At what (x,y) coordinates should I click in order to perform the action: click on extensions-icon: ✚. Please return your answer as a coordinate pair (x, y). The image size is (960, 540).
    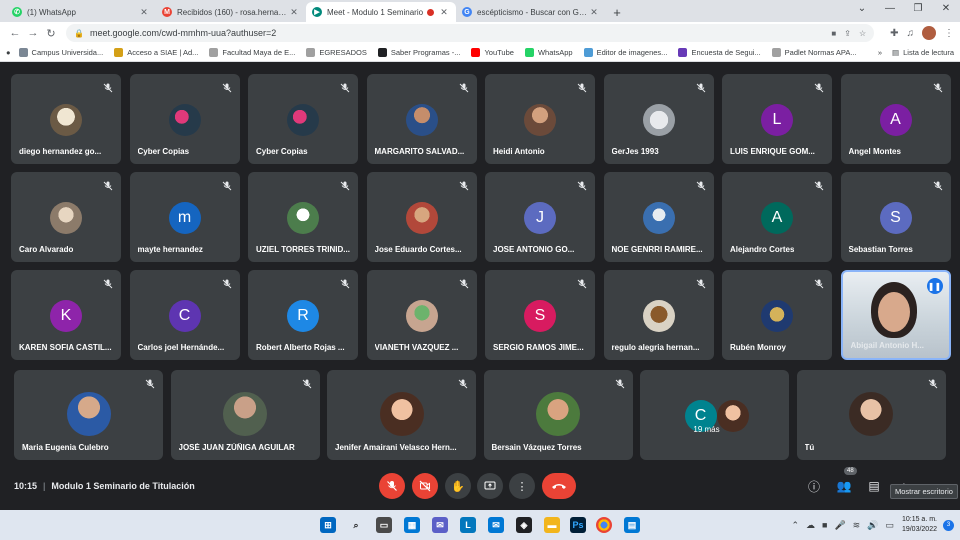
    Looking at the image, I should click on (894, 33).